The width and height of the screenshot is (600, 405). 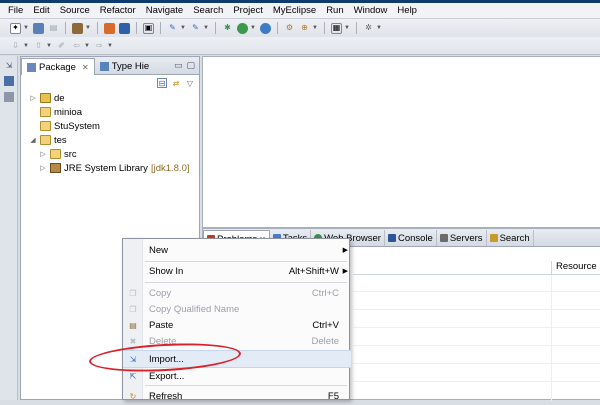 I want to click on menu-run: Run, so click(x=334, y=10).